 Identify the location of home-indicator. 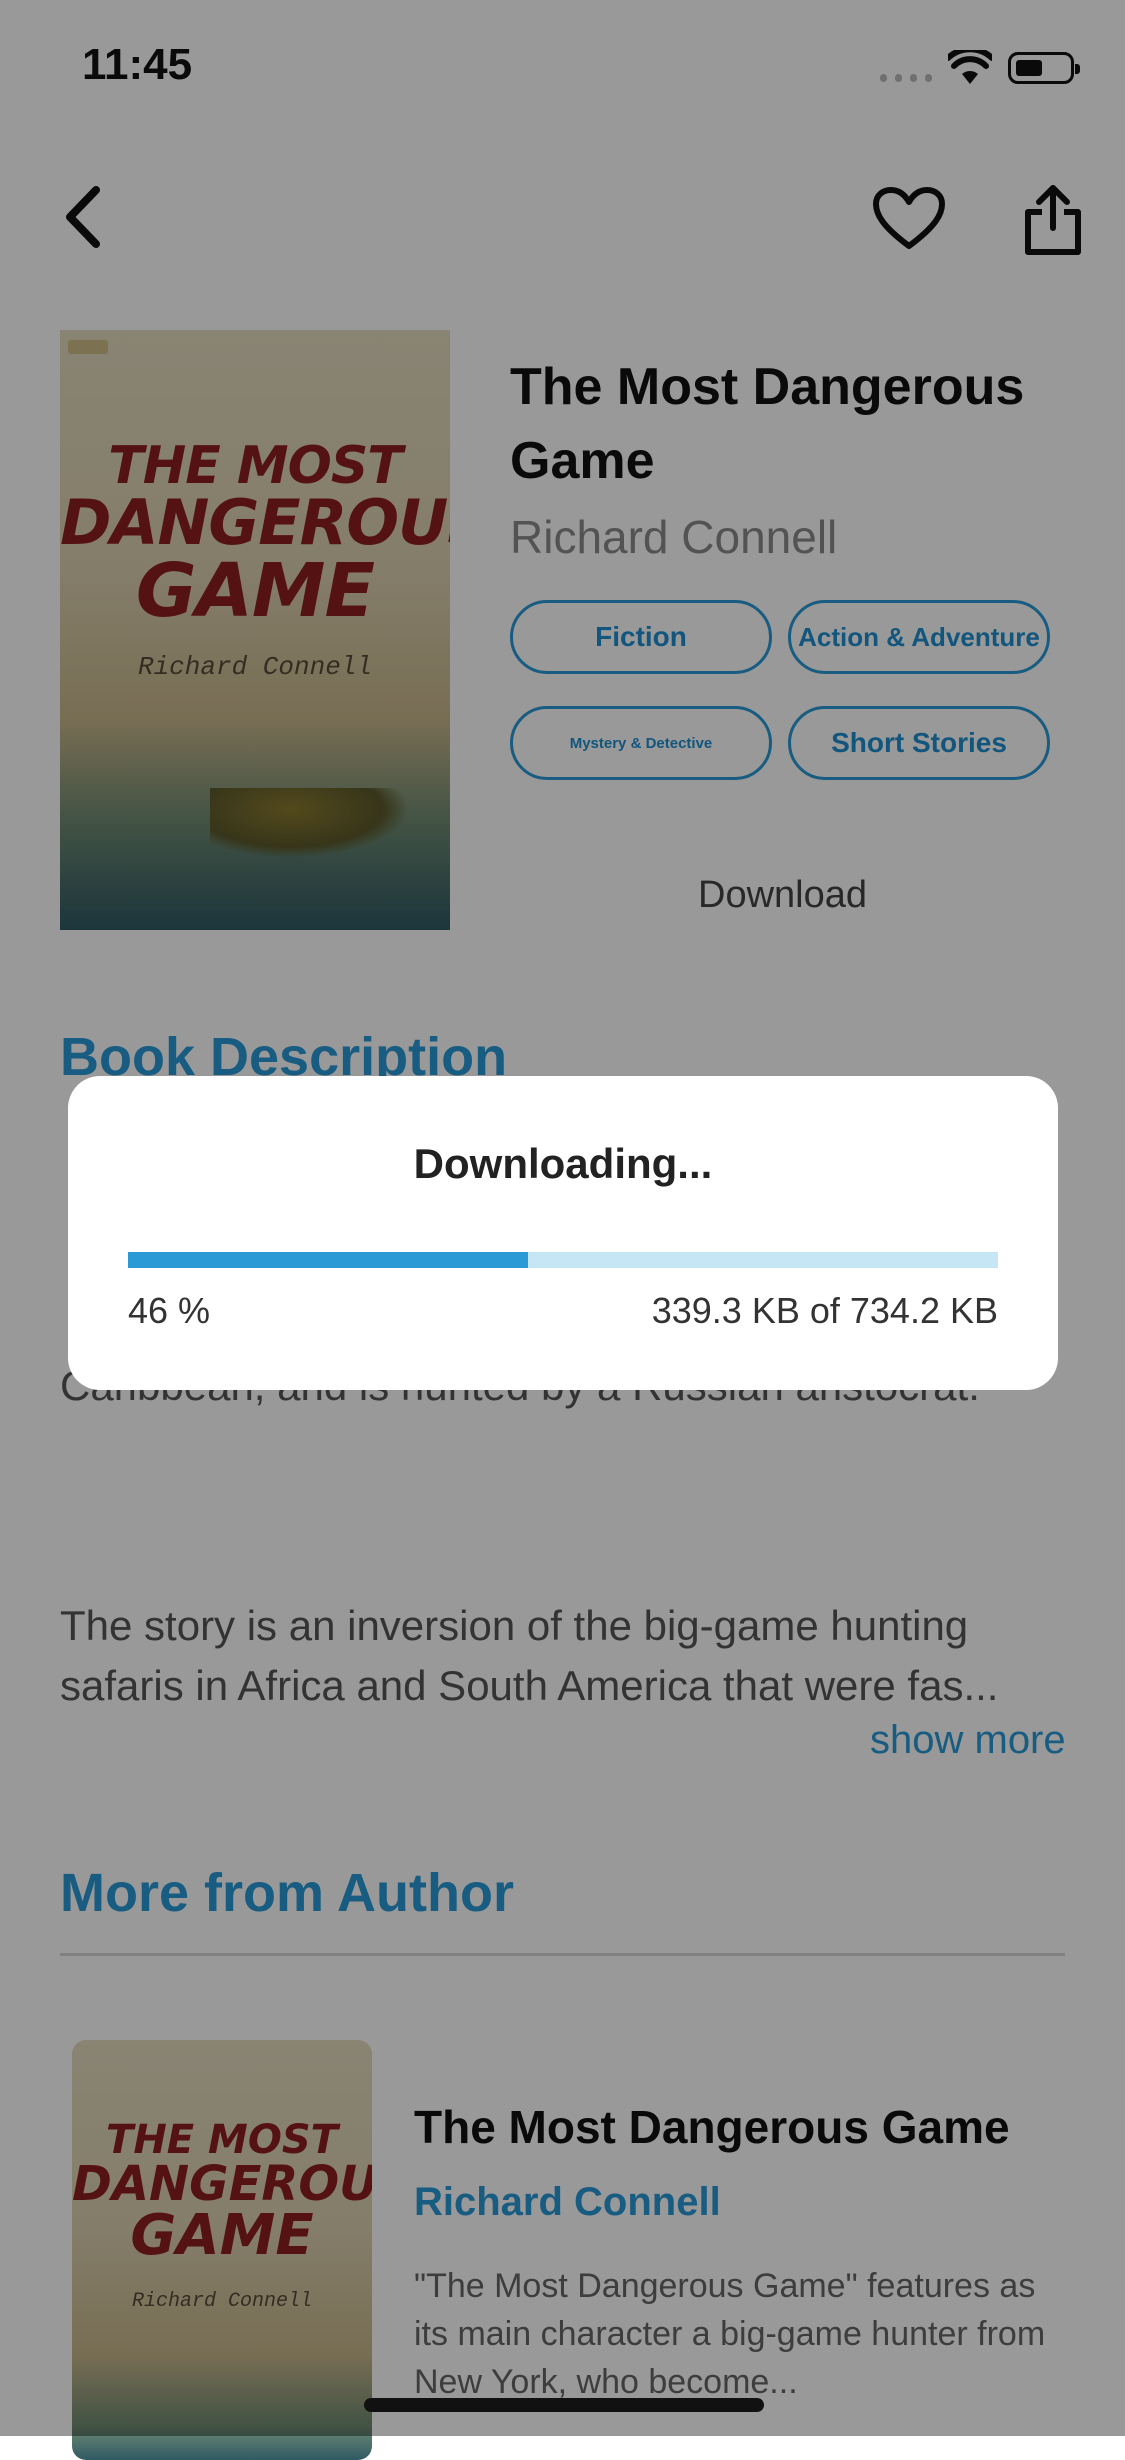
(564, 2405).